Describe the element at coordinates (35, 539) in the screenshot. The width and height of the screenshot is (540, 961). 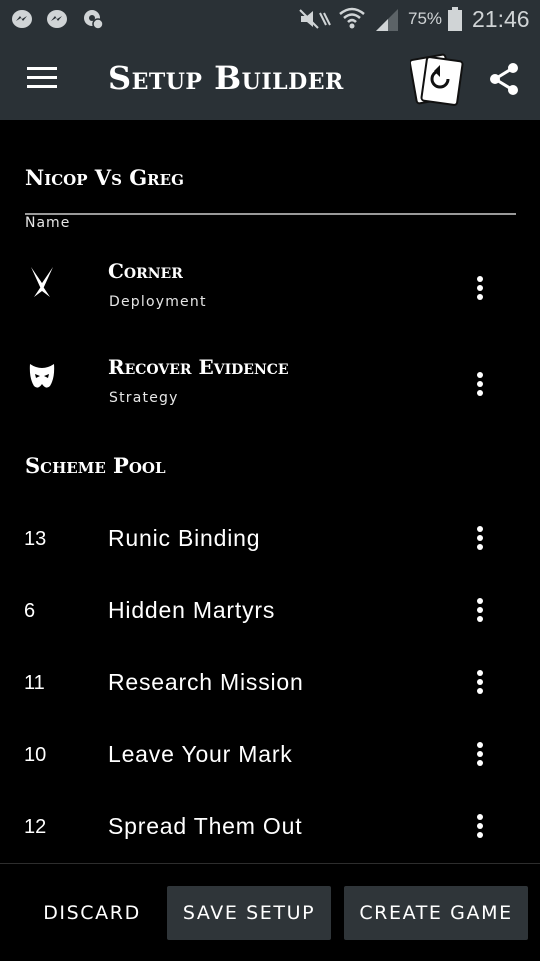
I see `scheme-number: 13` at that location.